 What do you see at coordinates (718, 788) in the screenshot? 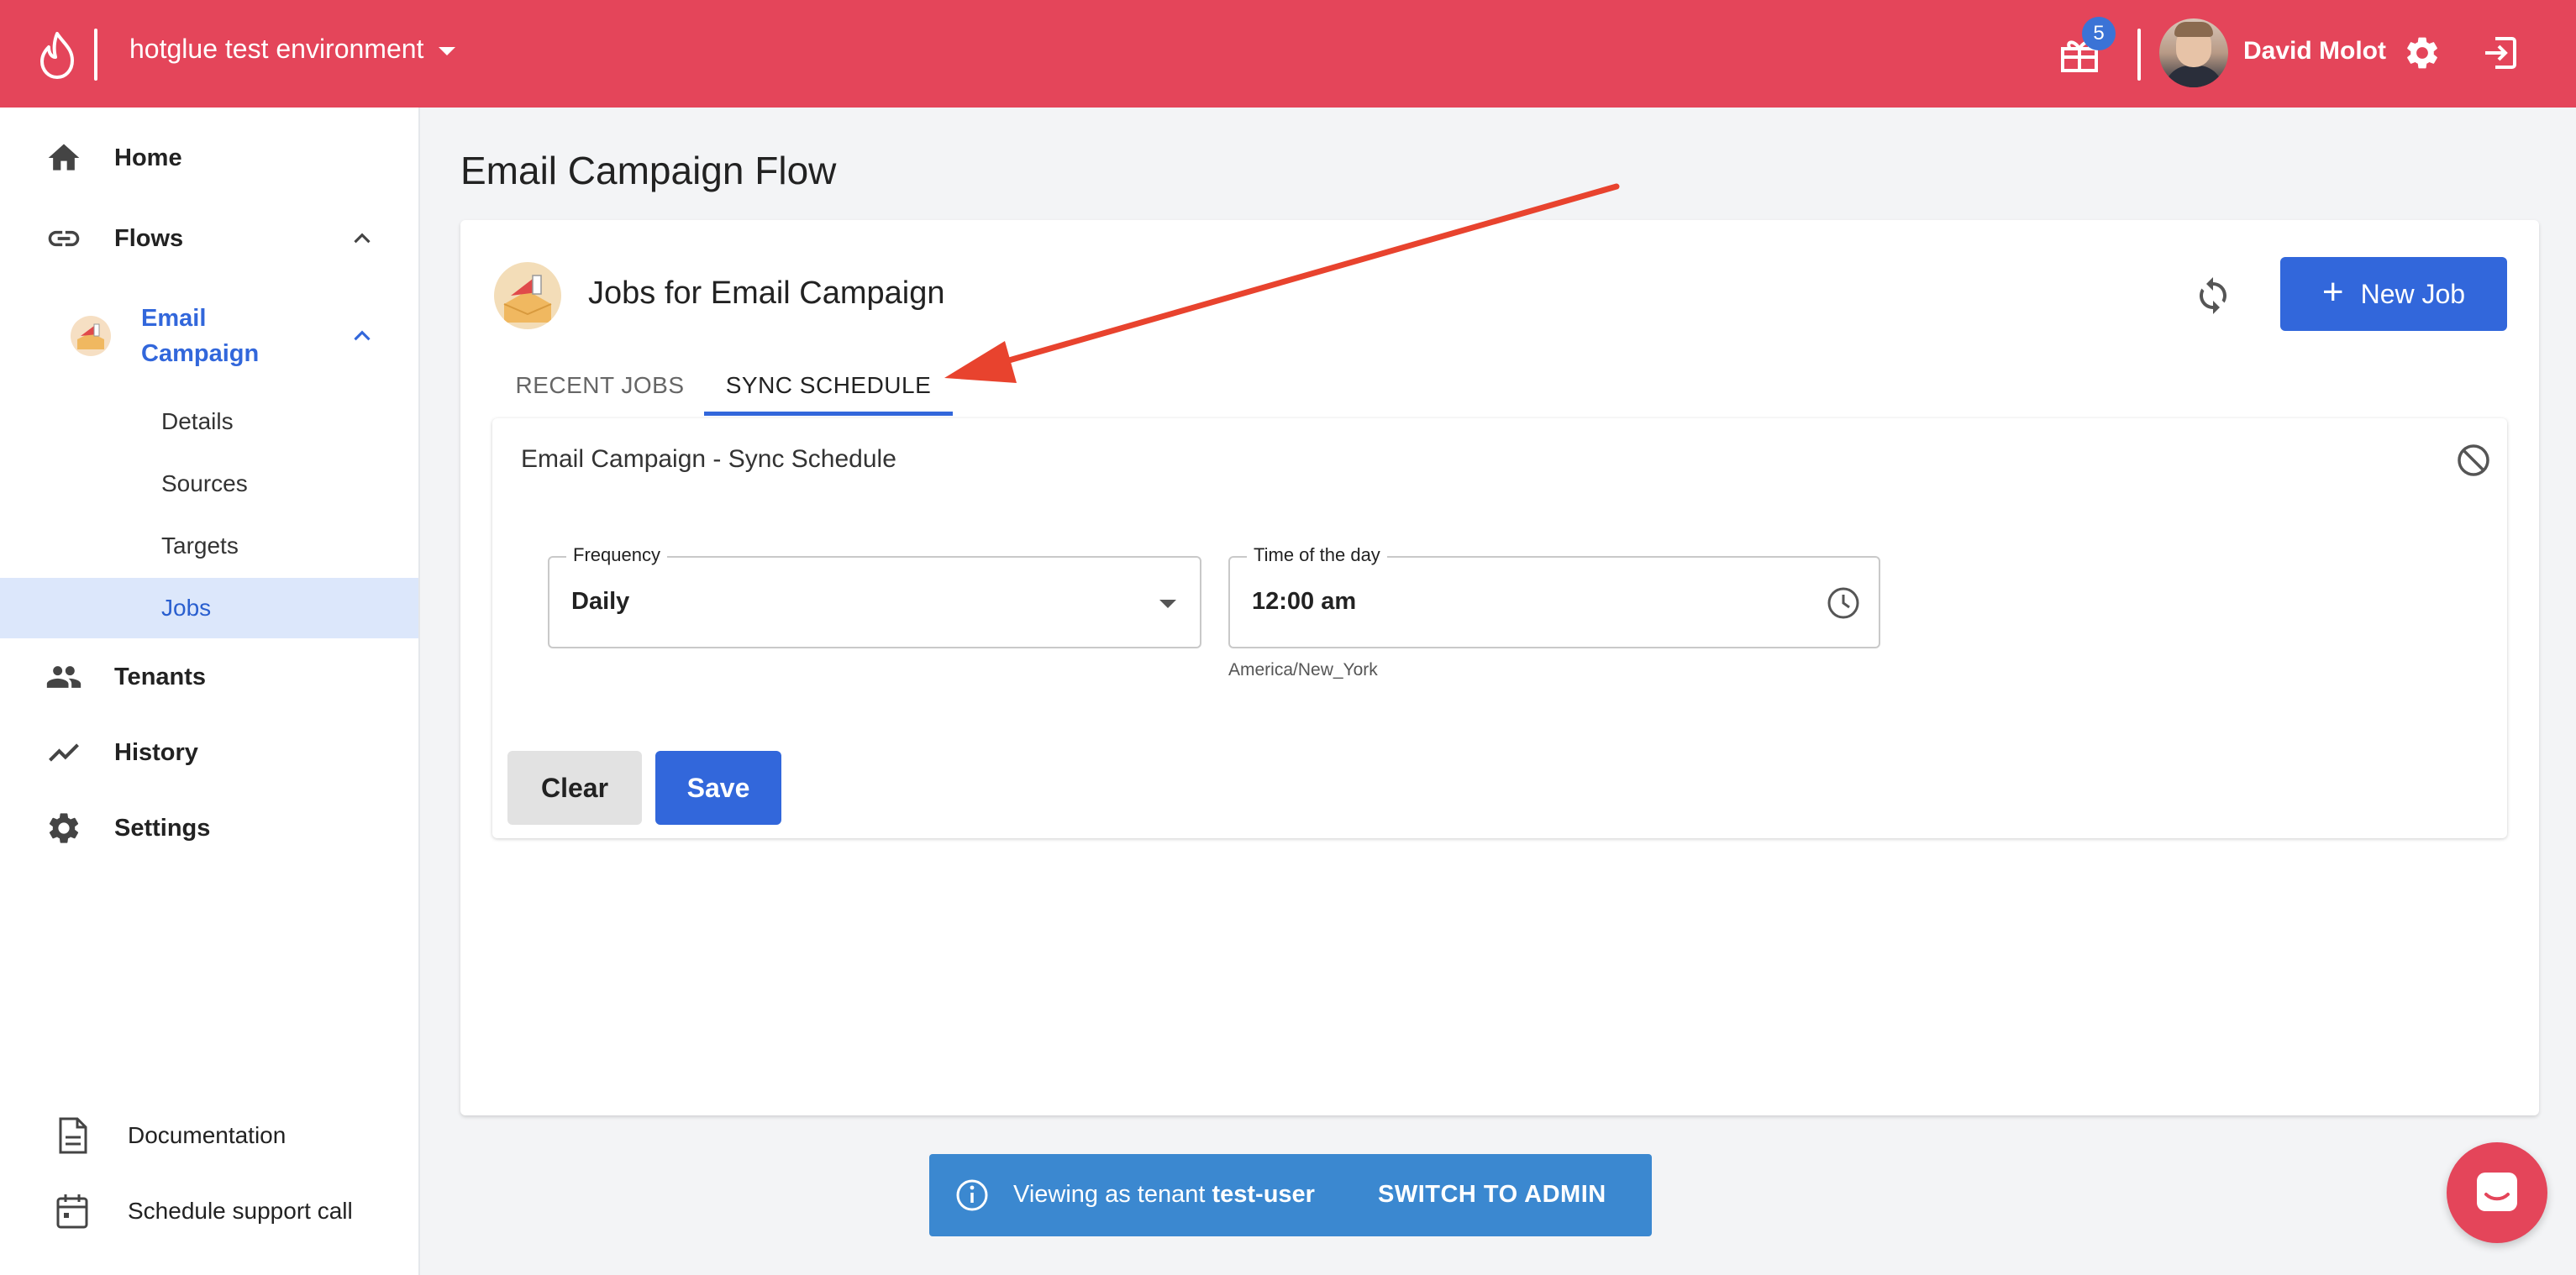
I see `save-button: Save` at bounding box center [718, 788].